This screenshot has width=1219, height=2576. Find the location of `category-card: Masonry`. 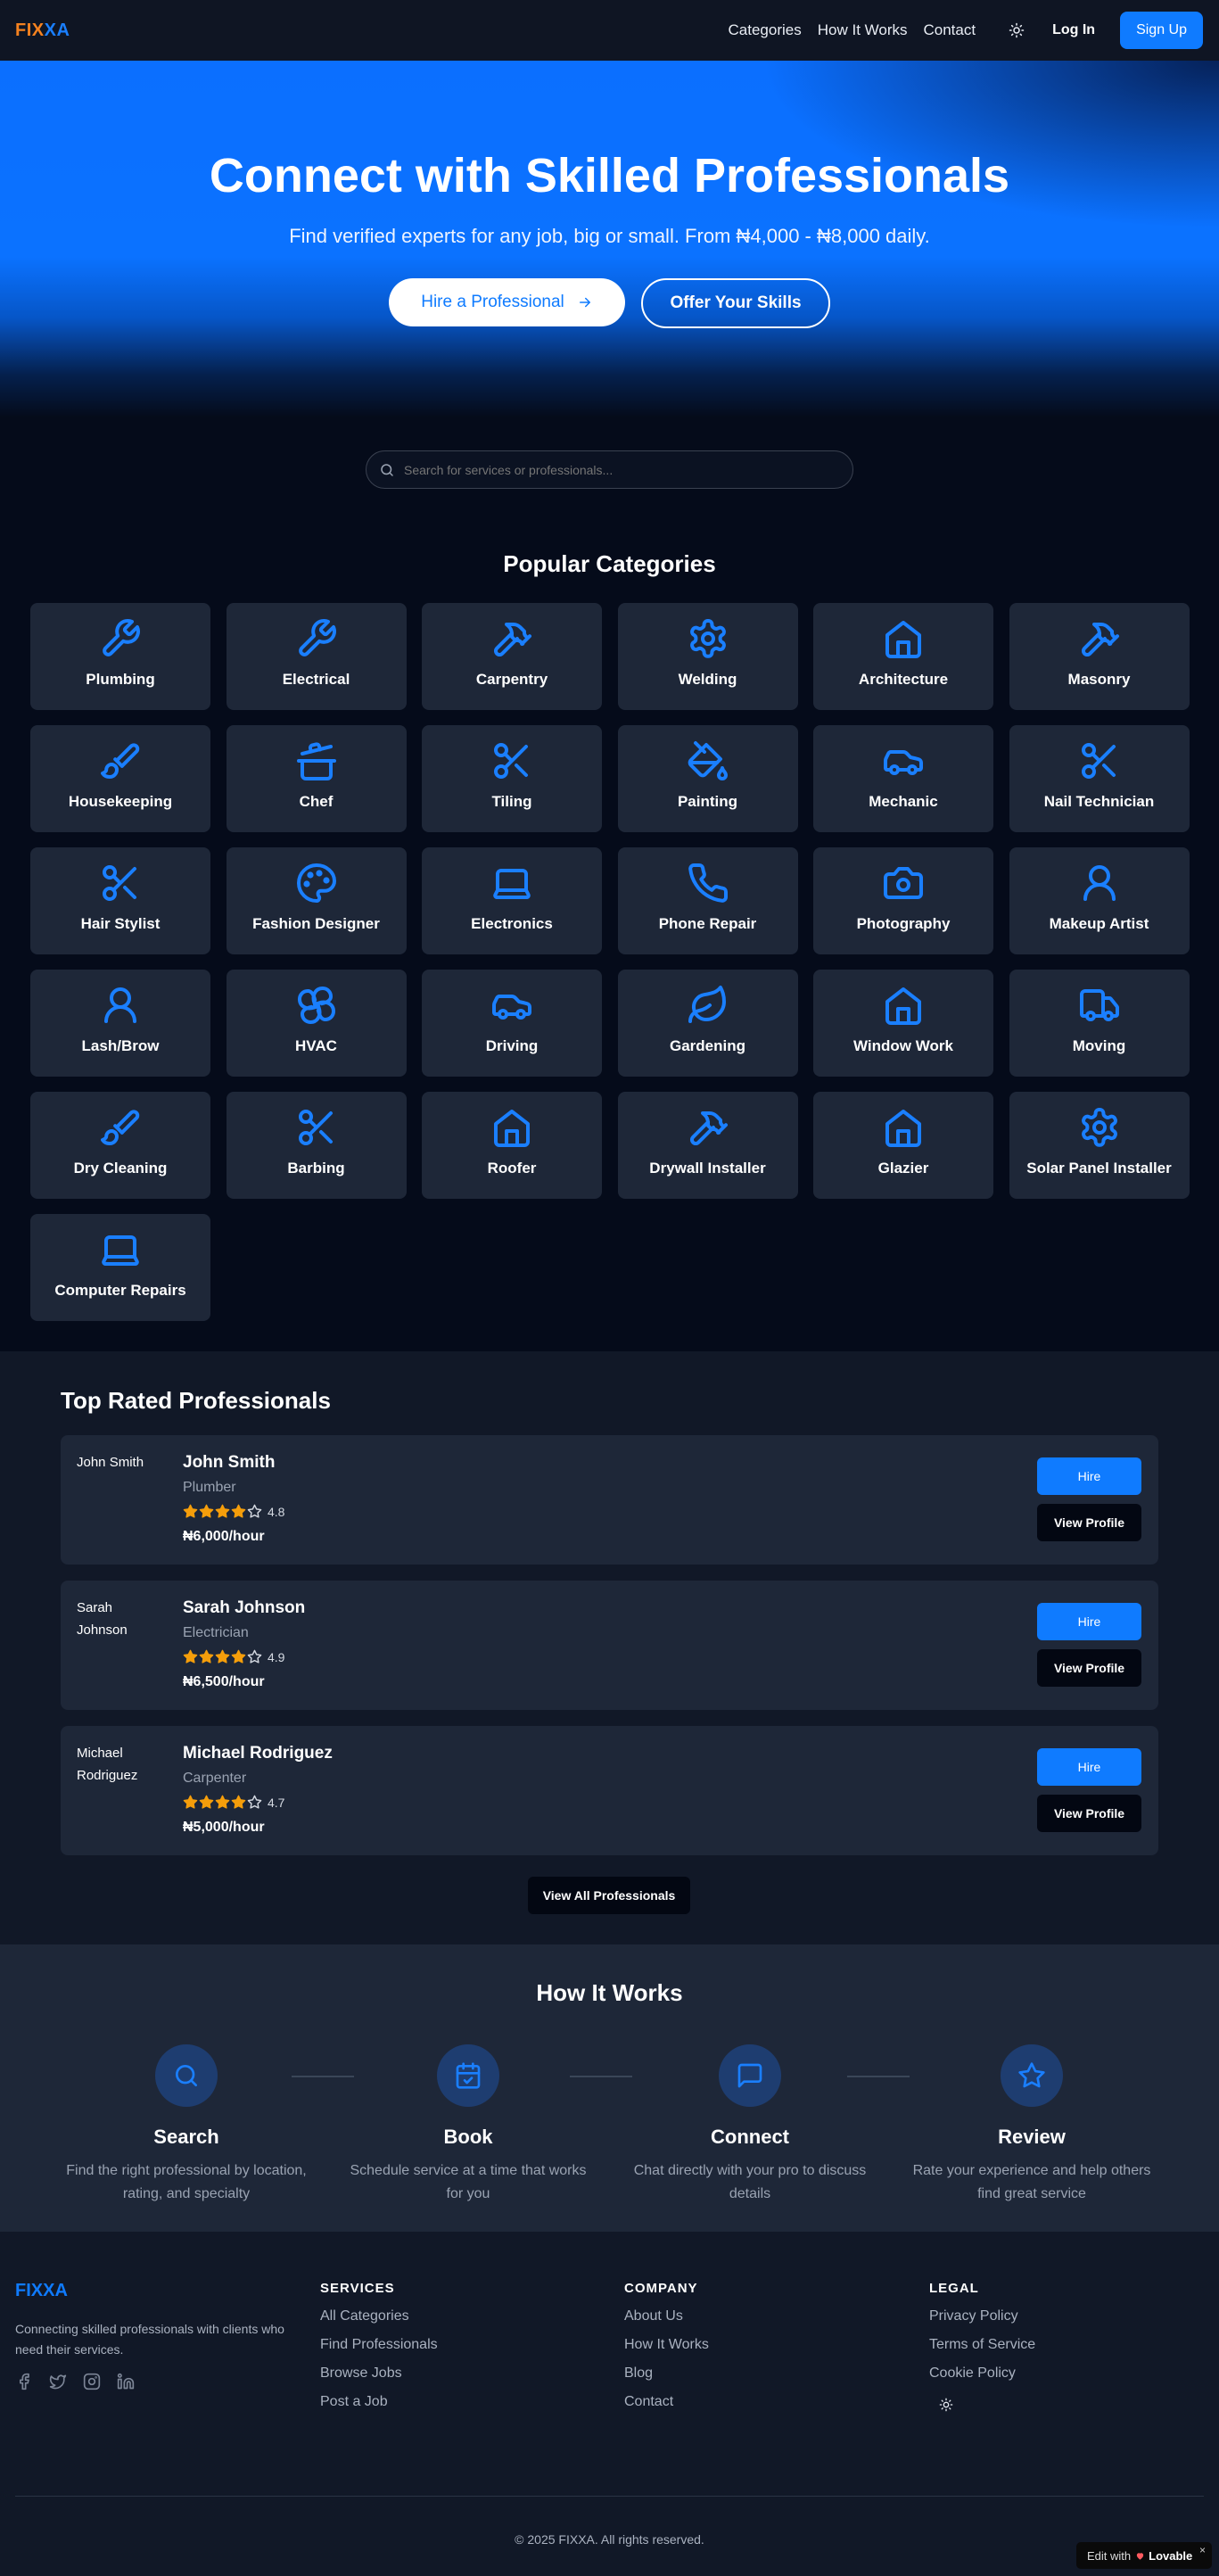

category-card: Masonry is located at coordinates (1099, 657).